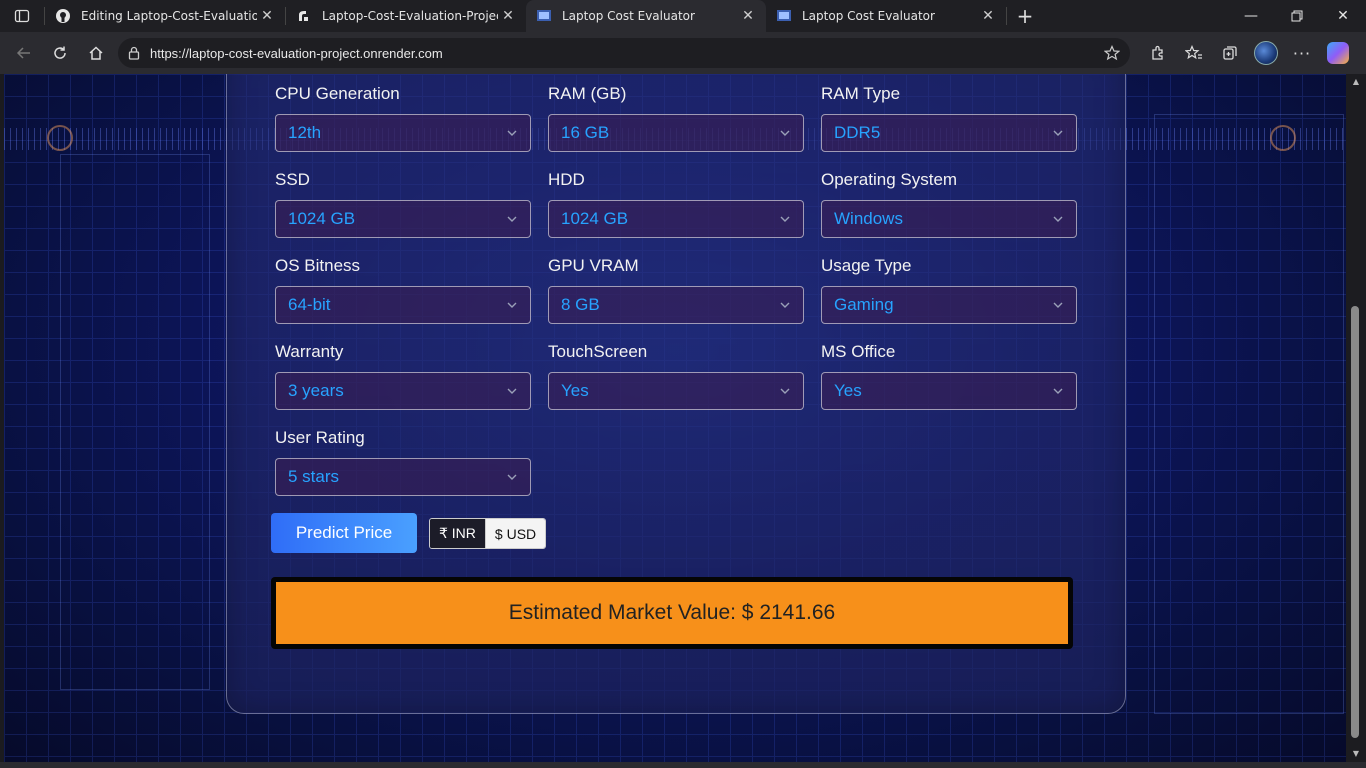 The height and width of the screenshot is (768, 1366). What do you see at coordinates (889, 179) in the screenshot?
I see `operating-system-label: Operating System` at bounding box center [889, 179].